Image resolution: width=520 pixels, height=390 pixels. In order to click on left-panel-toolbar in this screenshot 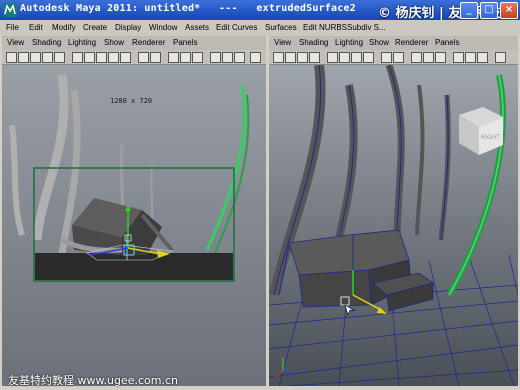, I will do `click(134, 57)`.